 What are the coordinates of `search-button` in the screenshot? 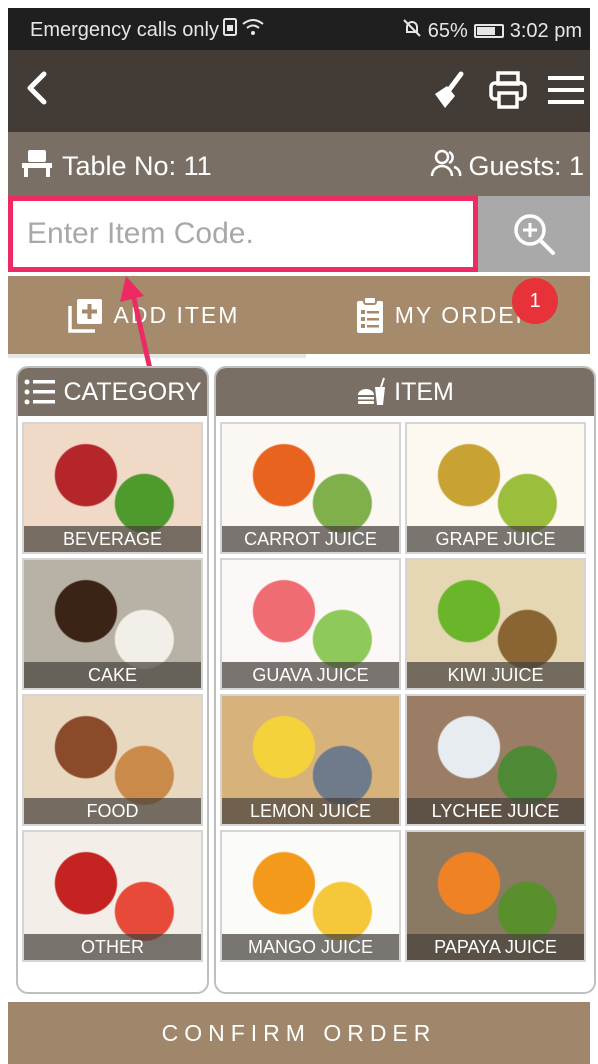 It's located at (534, 234).